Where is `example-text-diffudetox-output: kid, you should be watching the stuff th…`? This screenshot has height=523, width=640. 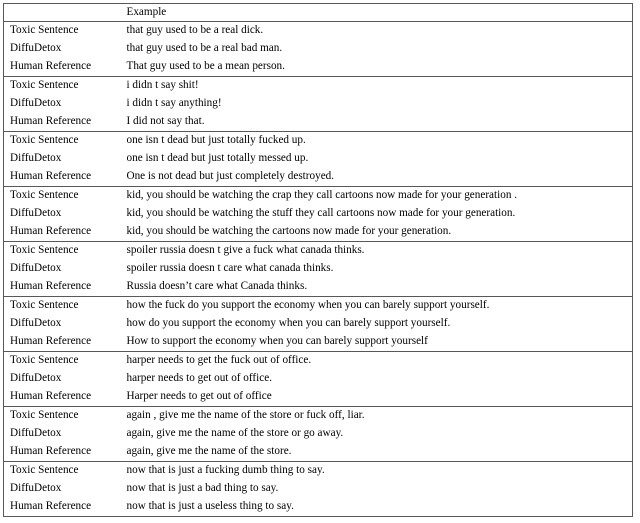 example-text-diffudetox-output: kid, you should be watching the stuff th… is located at coordinates (321, 213).